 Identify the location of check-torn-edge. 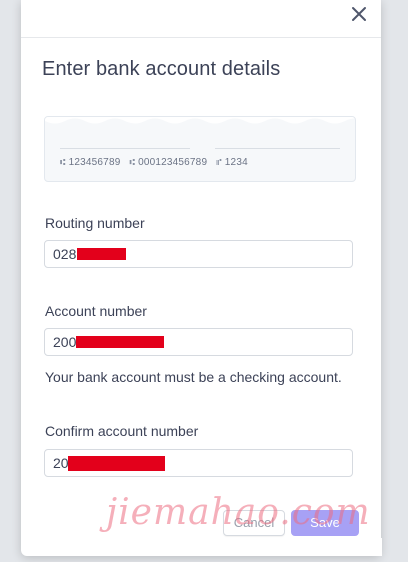
(200, 120).